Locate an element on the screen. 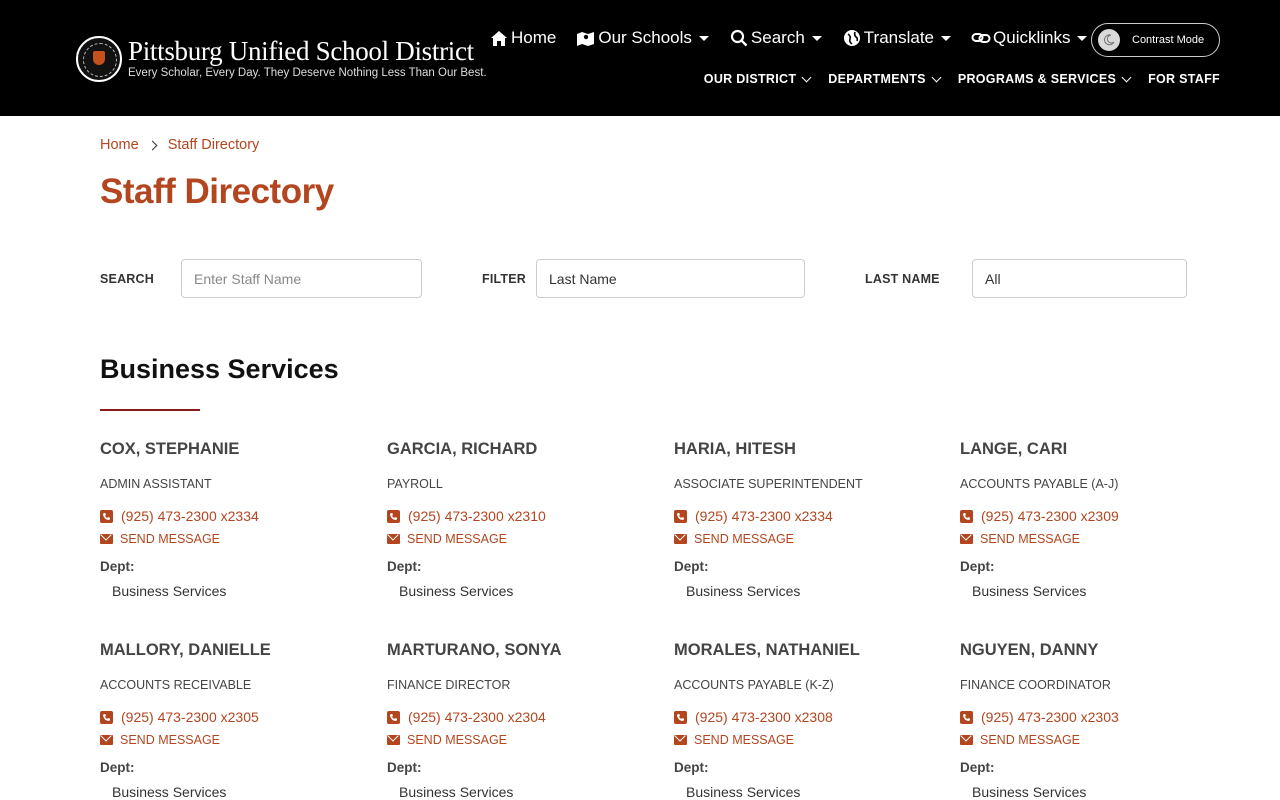  chevron-down-icon is located at coordinates (806, 77).